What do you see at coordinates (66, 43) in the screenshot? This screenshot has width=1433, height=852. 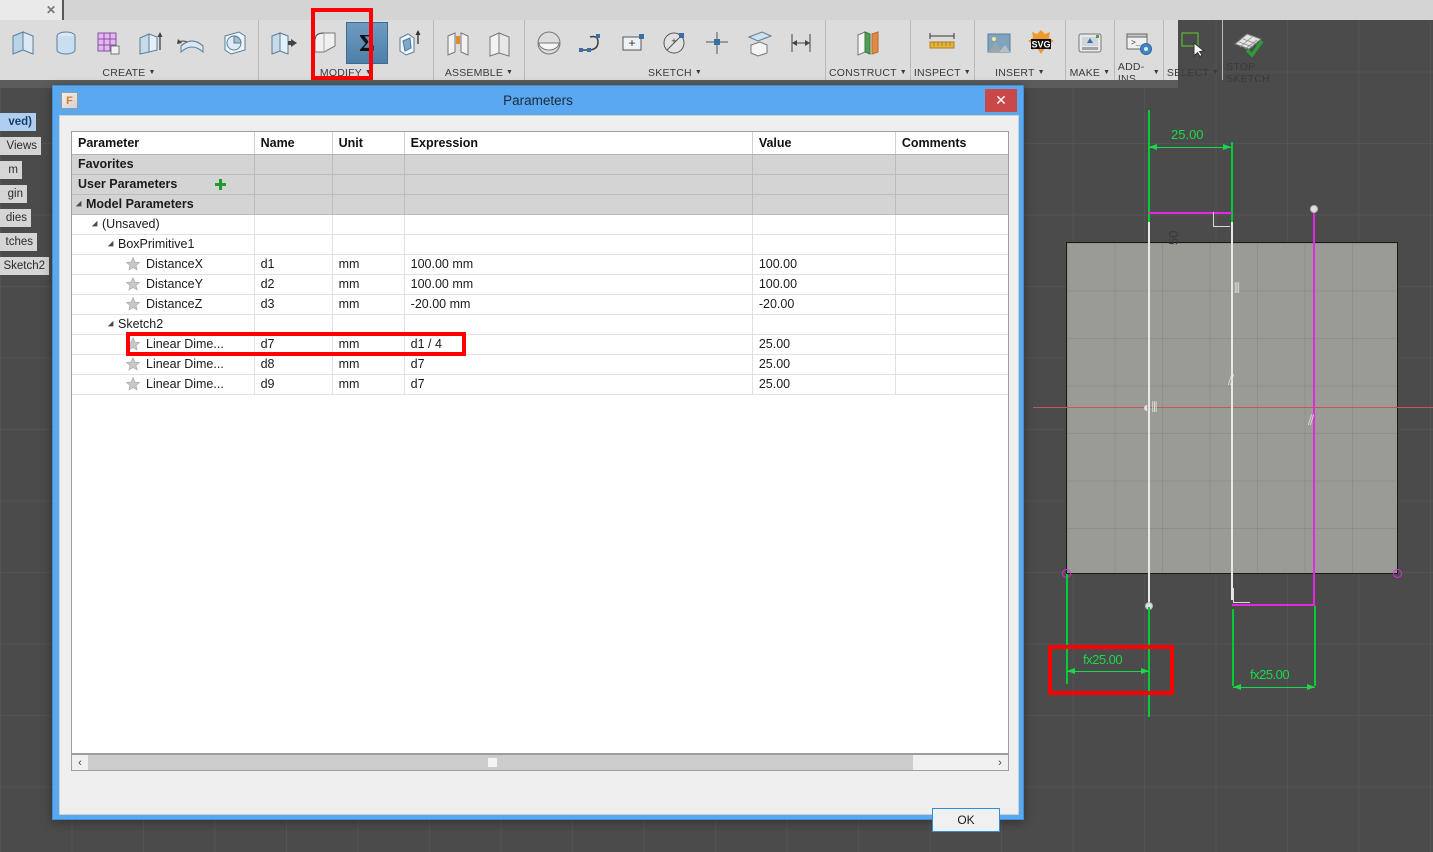 I see `revolve-icon` at bounding box center [66, 43].